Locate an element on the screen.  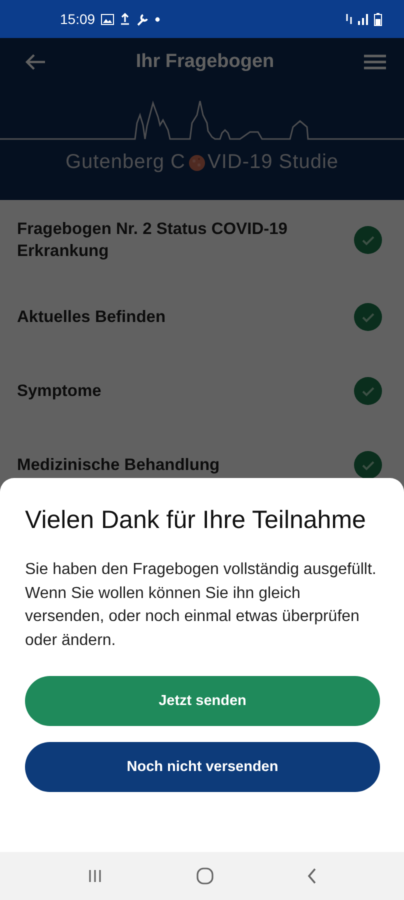
send-button: Jetzt senden is located at coordinates (202, 701).